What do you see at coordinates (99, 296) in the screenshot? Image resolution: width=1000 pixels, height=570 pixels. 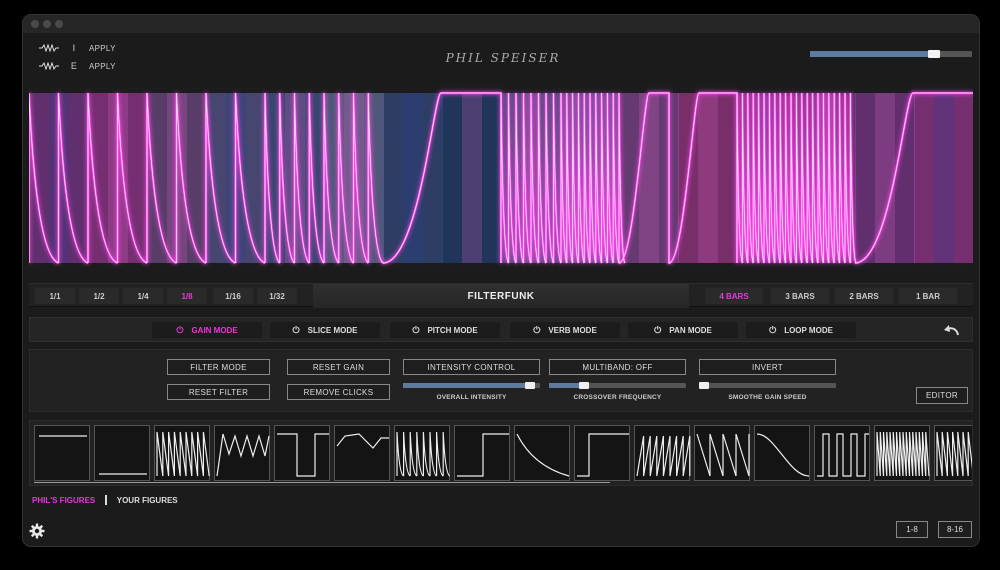 I see `division-button: 1/2` at bounding box center [99, 296].